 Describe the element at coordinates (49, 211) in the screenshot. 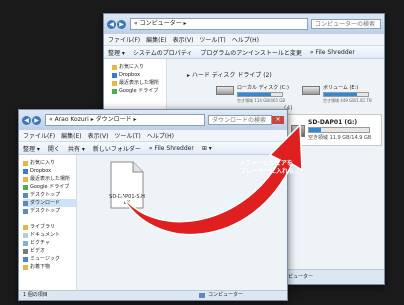

I see `sidebar-item-desktop-2: デスクトップ` at that location.